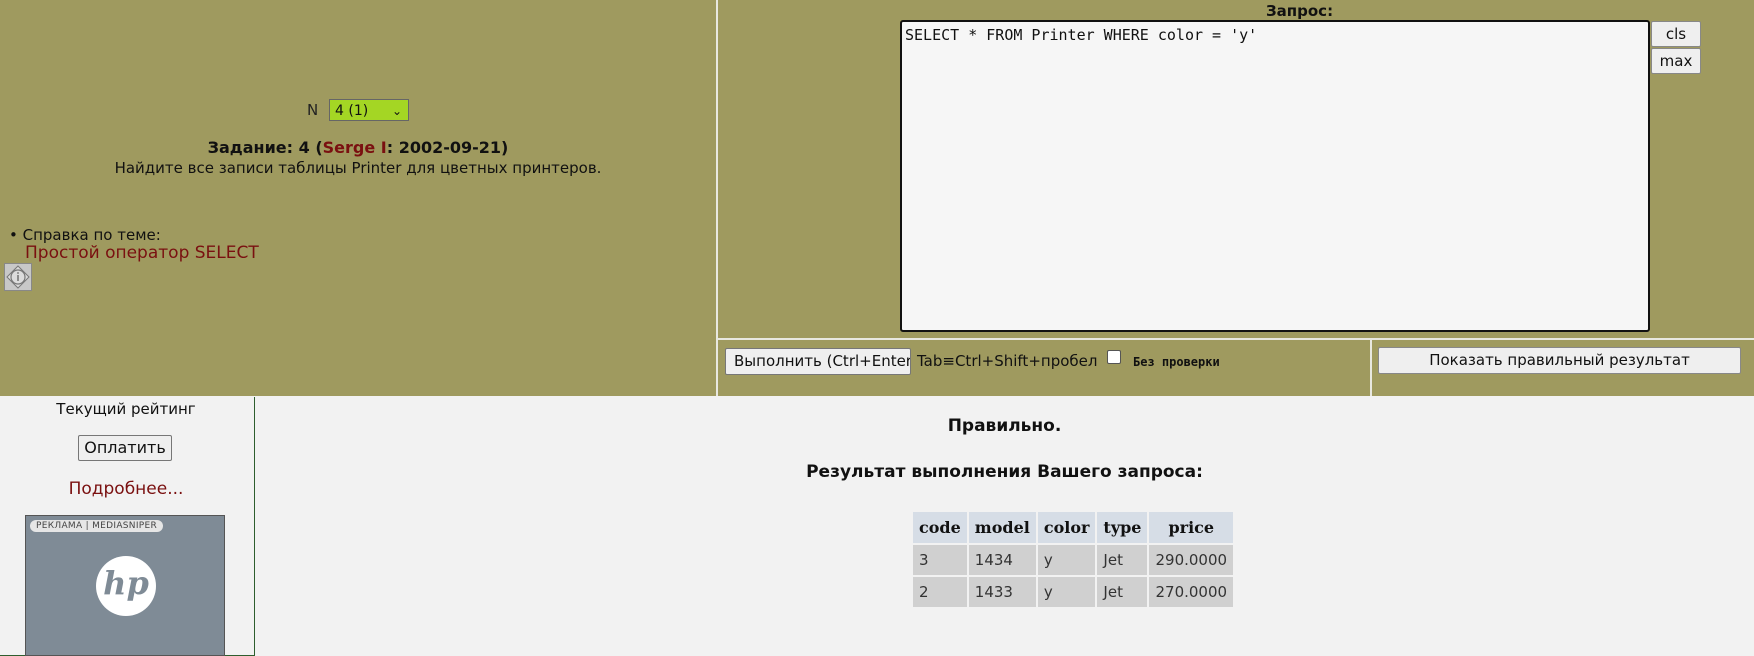 The image size is (1754, 656). I want to click on result-title: Результат выполнения Вашего запроса:, so click(1004, 472).